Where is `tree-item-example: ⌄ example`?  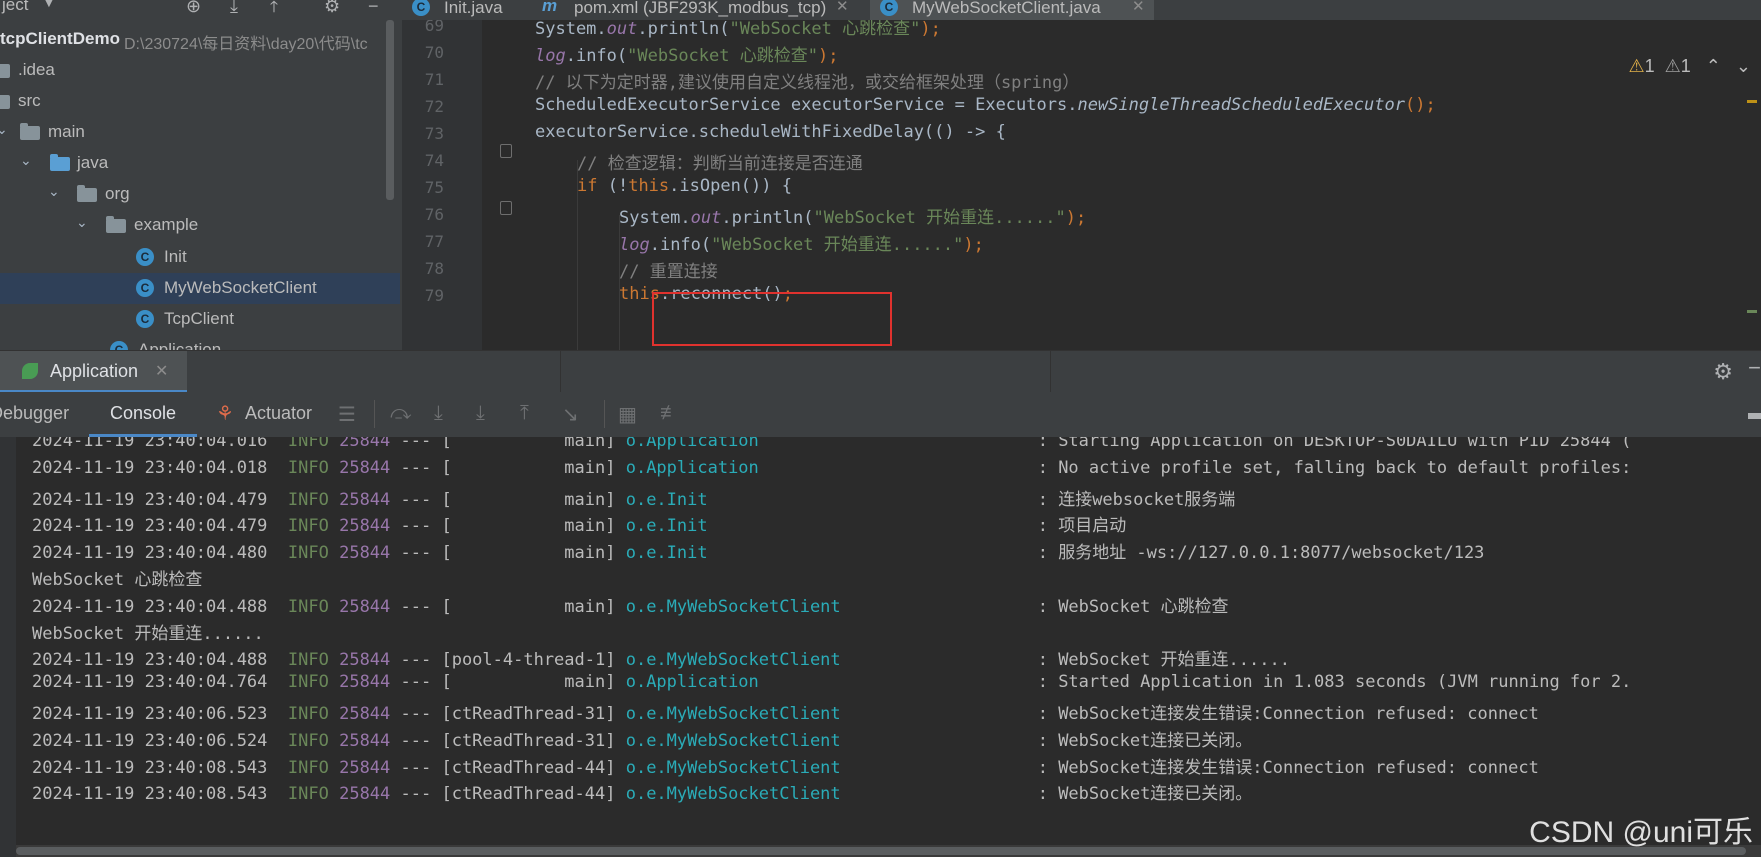 tree-item-example: ⌄ example is located at coordinates (200, 225).